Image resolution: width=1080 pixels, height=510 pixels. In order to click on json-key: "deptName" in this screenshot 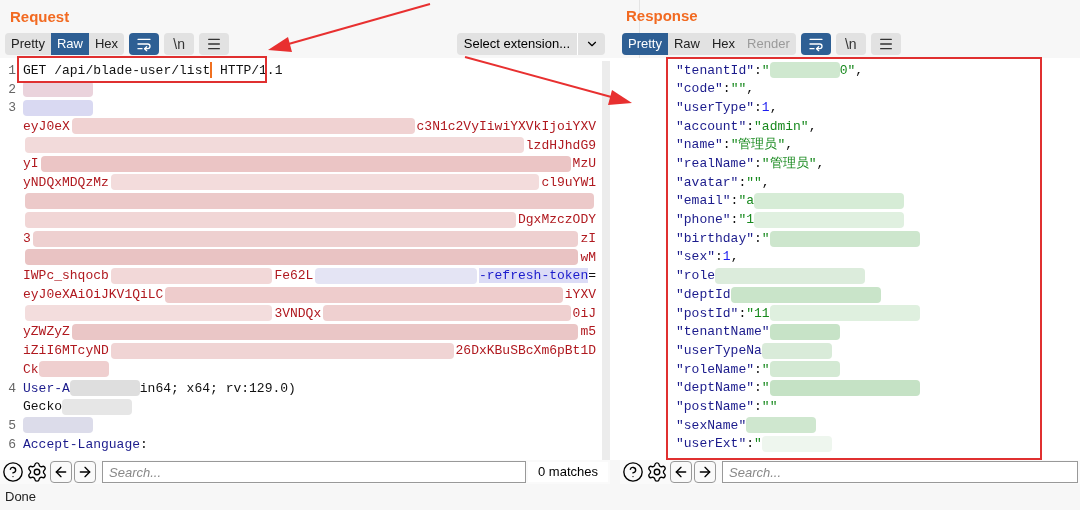, I will do `click(715, 388)`.